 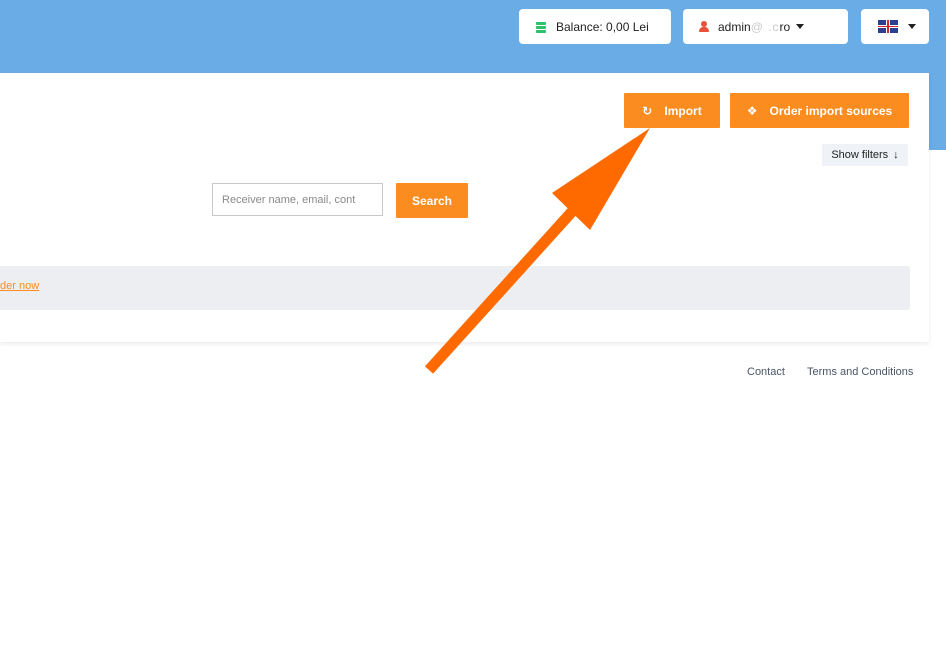 I want to click on money-stack-icon, so click(x=541, y=27).